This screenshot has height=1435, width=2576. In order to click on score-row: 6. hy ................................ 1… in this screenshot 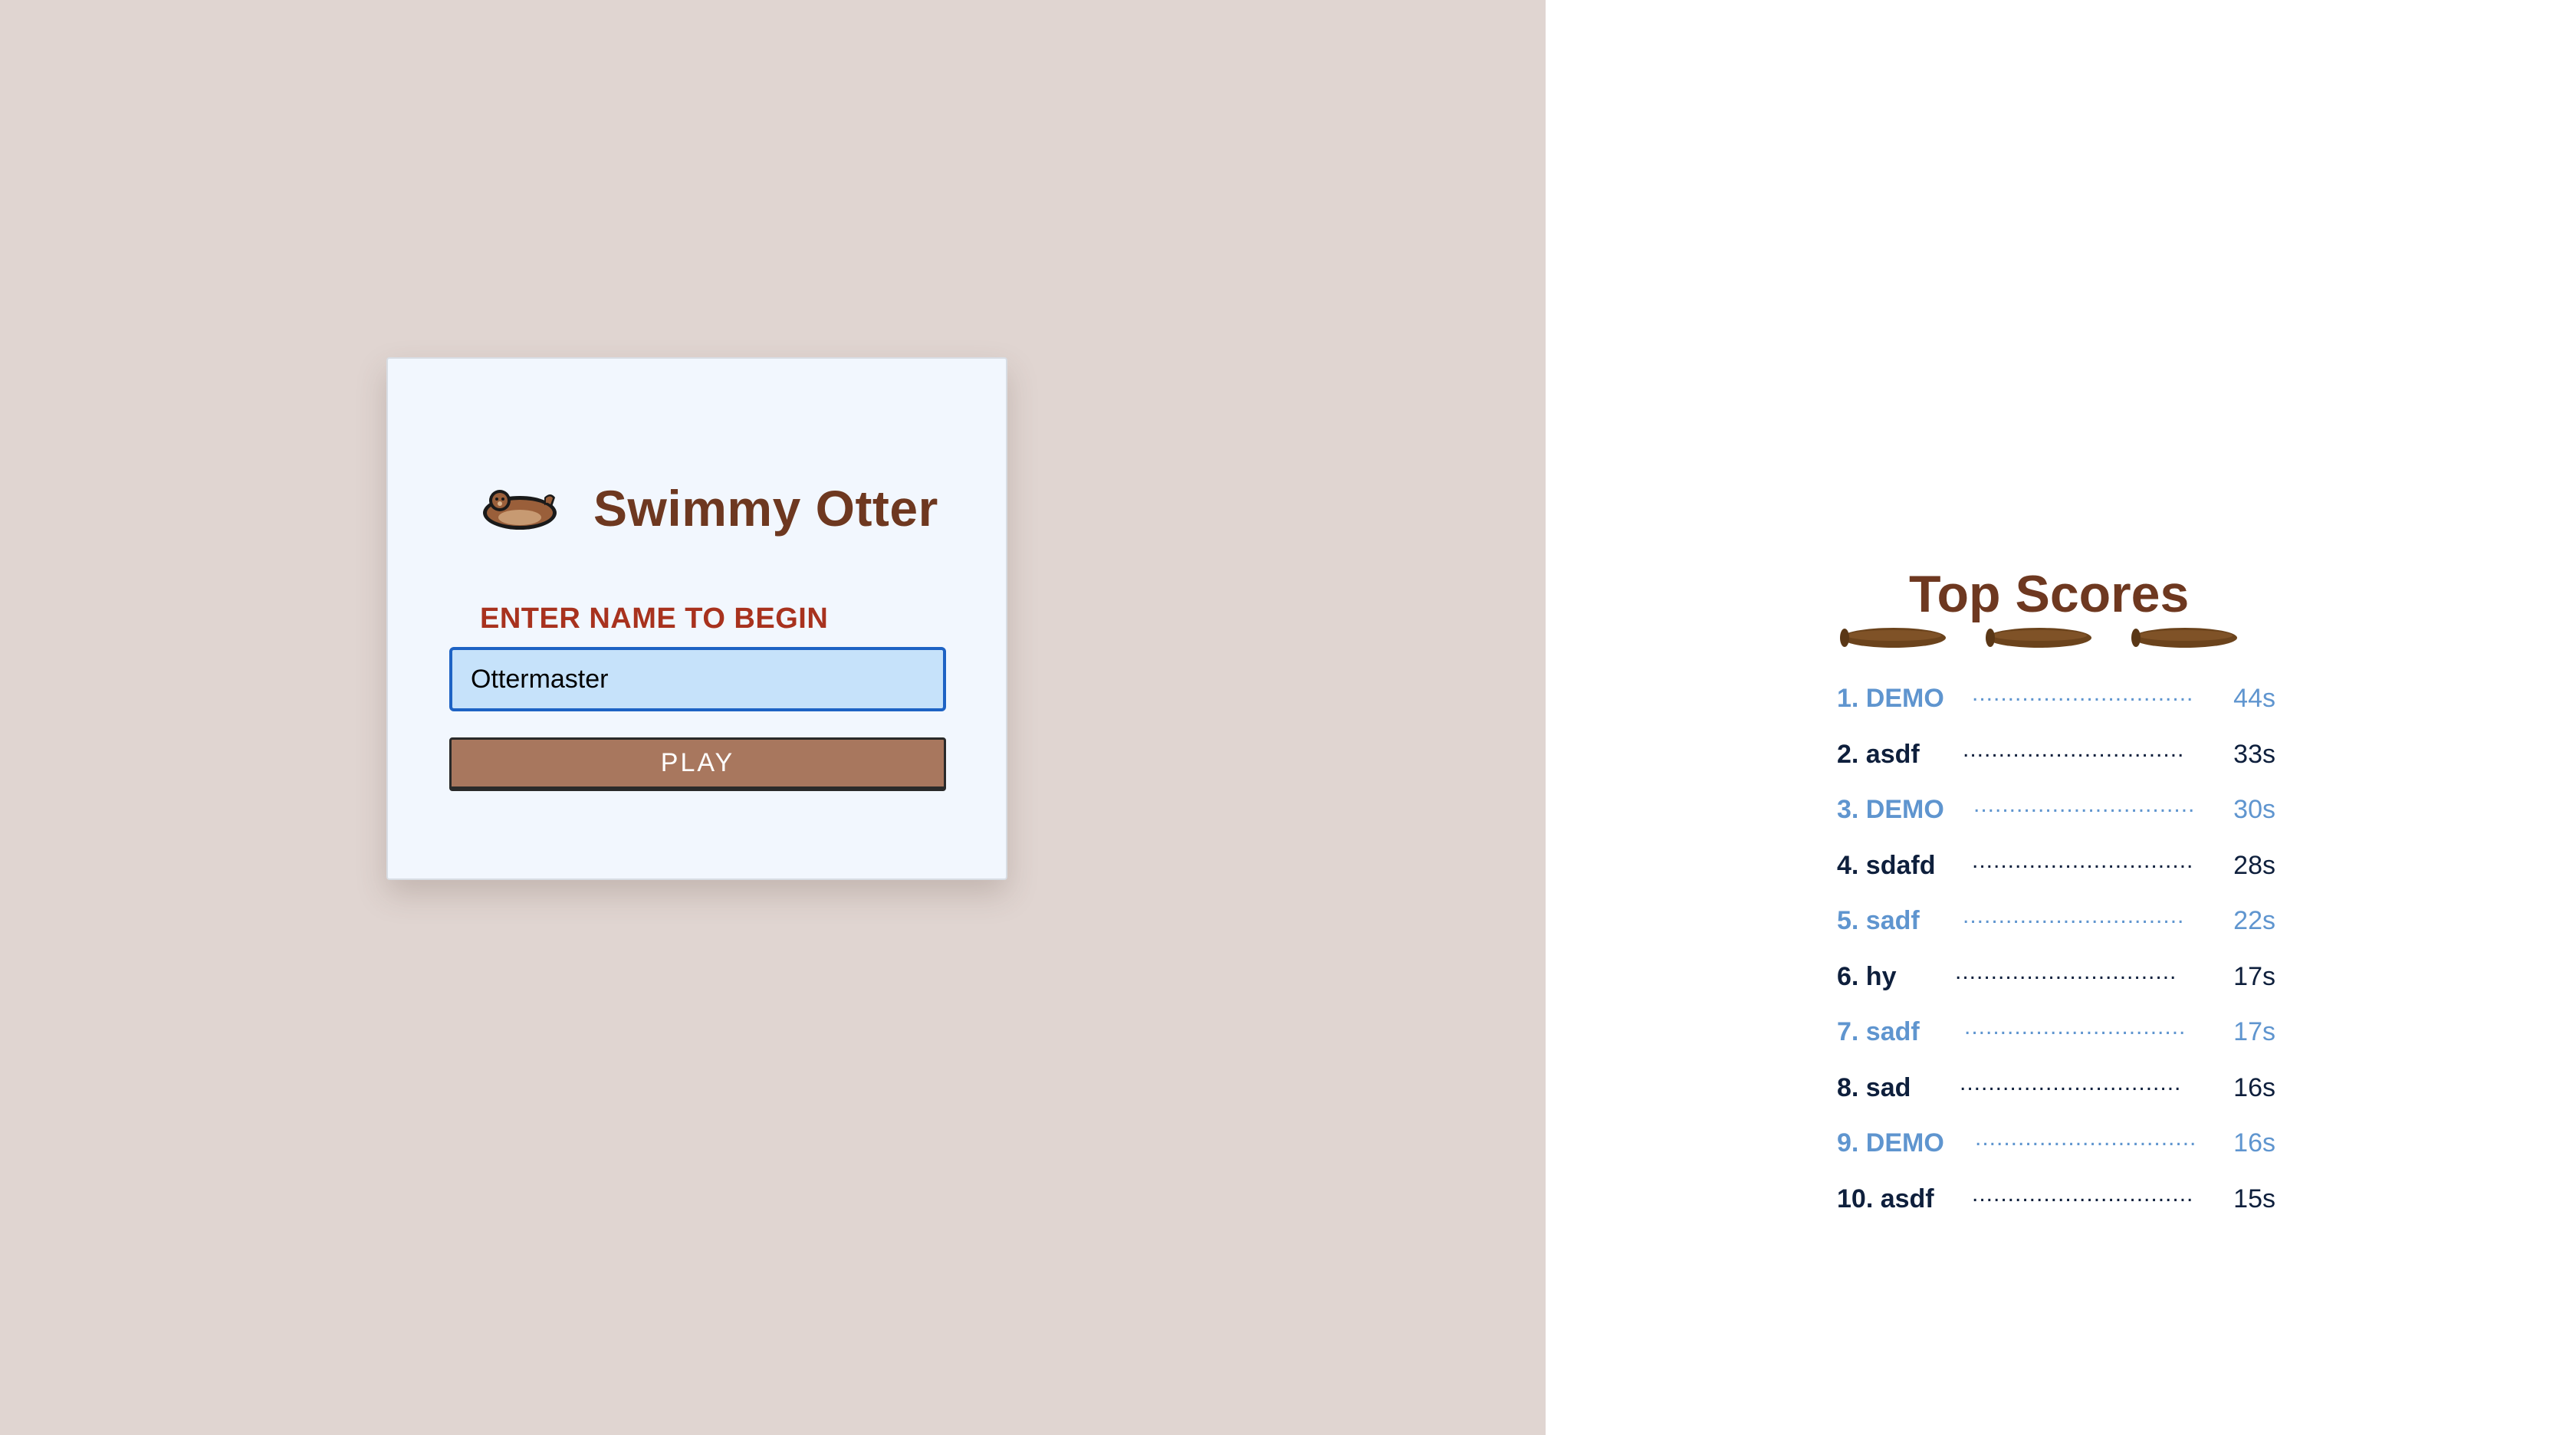, I will do `click(2056, 985)`.